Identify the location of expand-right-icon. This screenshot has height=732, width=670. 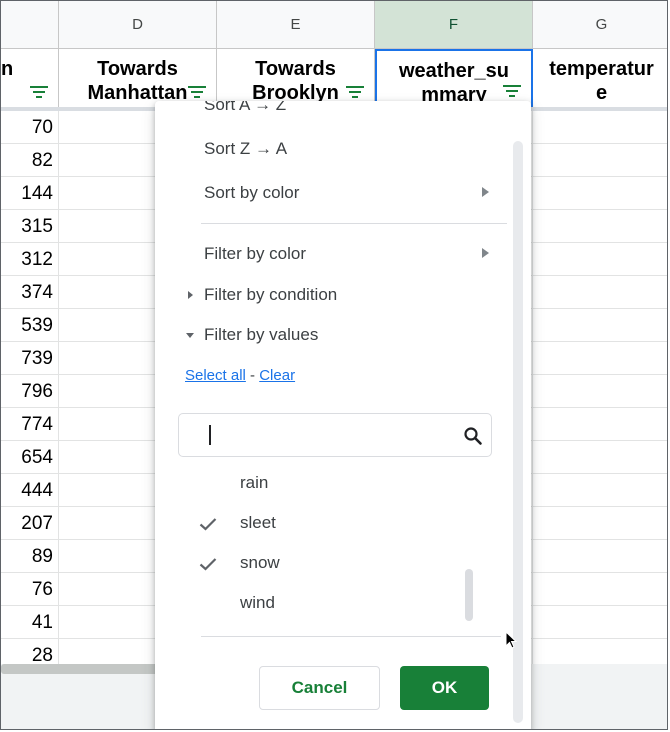
(190, 295).